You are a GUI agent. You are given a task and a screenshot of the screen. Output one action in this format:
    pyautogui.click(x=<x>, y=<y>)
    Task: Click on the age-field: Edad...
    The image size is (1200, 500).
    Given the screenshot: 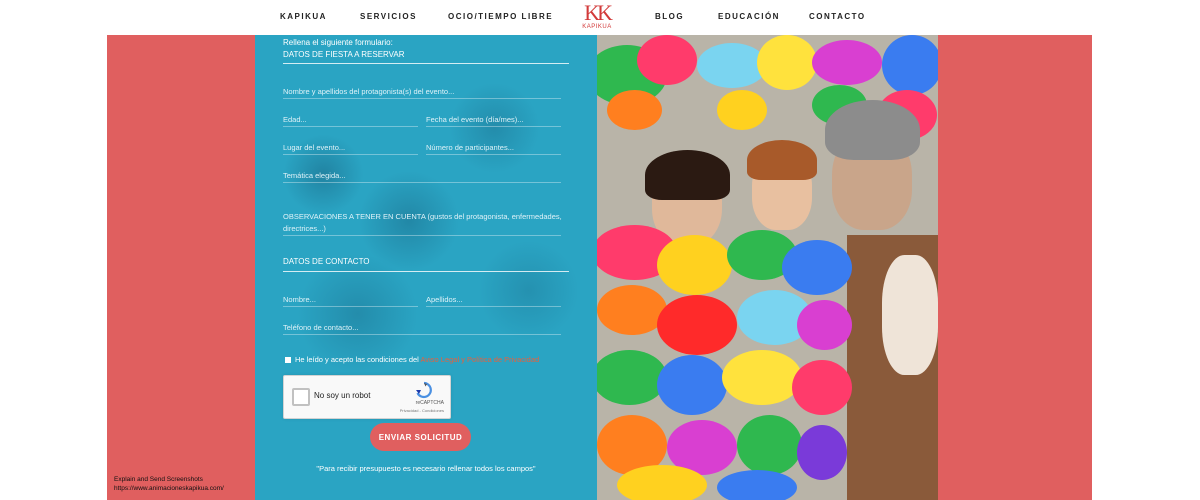 What is the action you would take?
    pyautogui.click(x=295, y=119)
    